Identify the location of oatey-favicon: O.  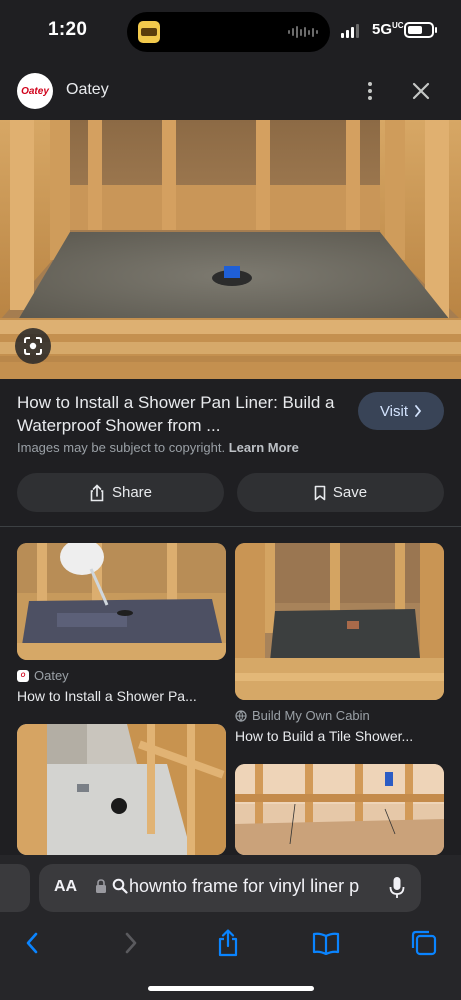
(23, 675).